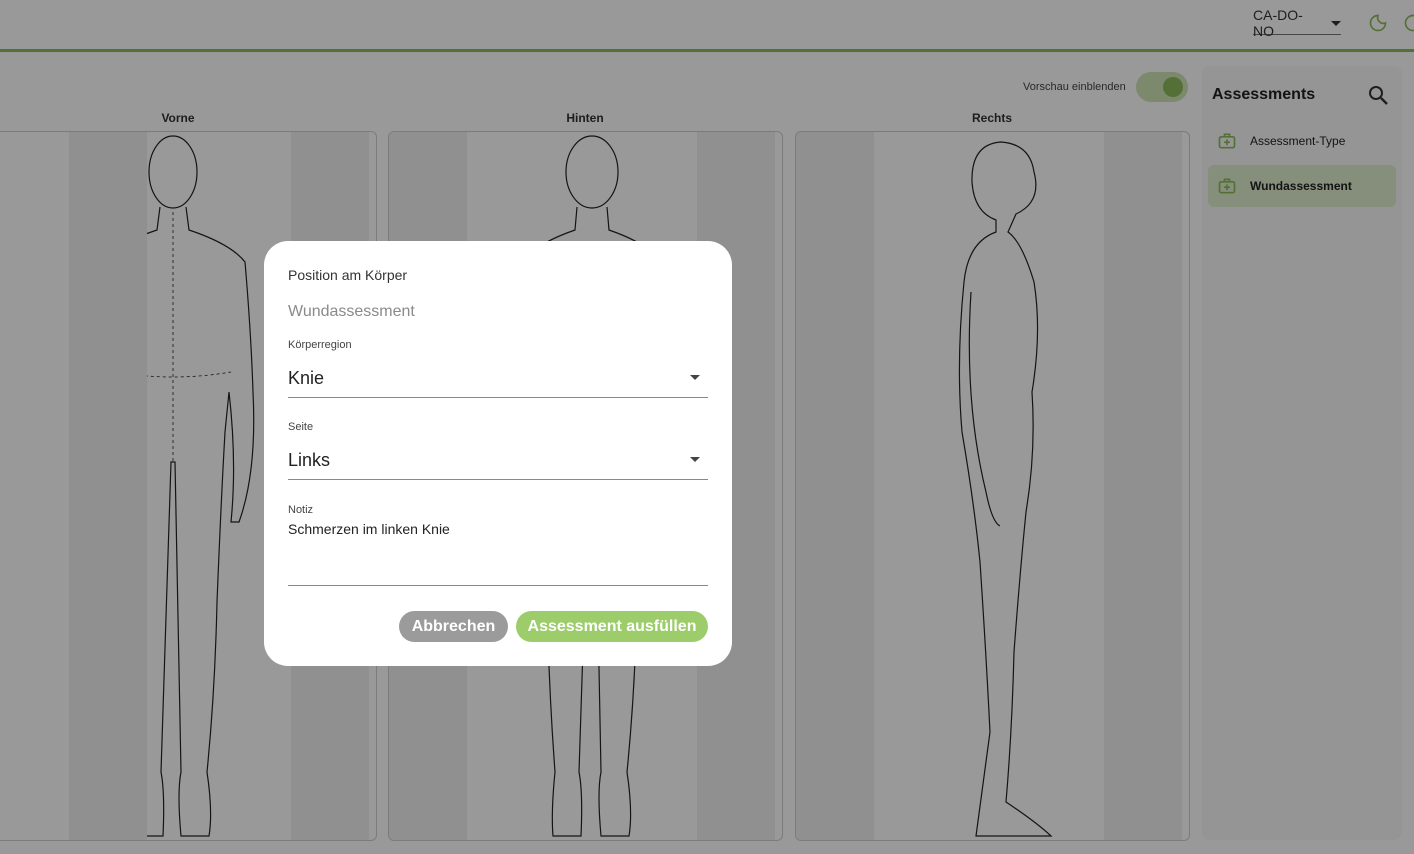  What do you see at coordinates (453, 626) in the screenshot?
I see `cancel-button: Abbrechen` at bounding box center [453, 626].